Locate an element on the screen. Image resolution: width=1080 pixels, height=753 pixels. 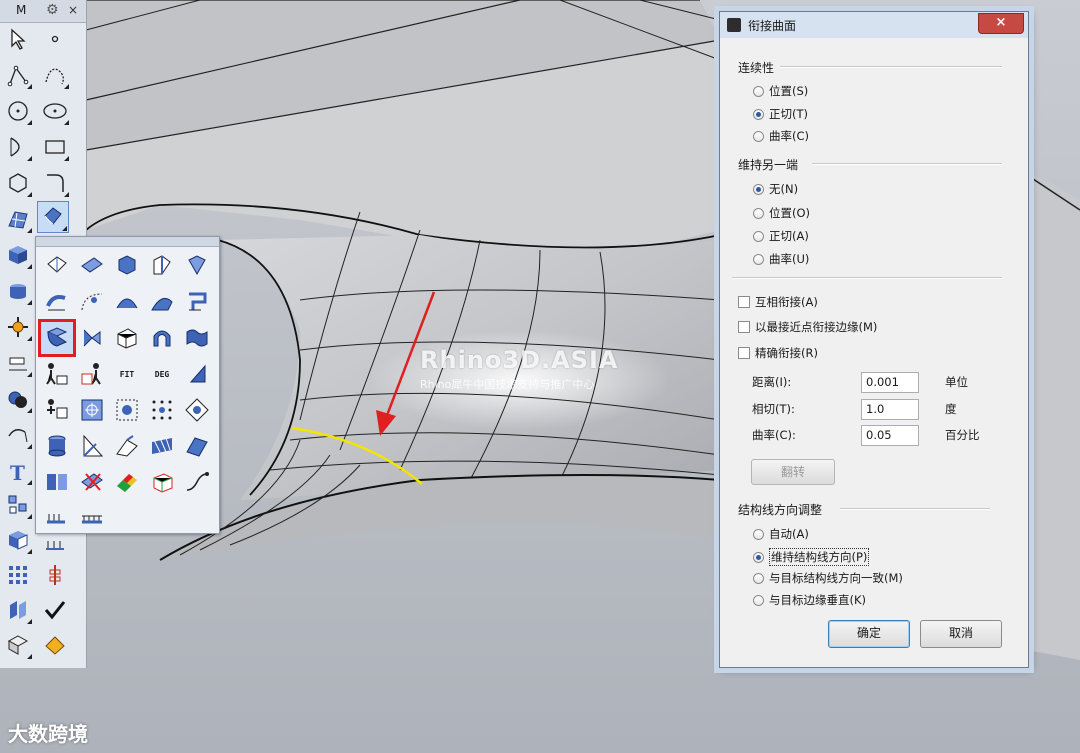
circle-icon is located at coordinates (18, 111).